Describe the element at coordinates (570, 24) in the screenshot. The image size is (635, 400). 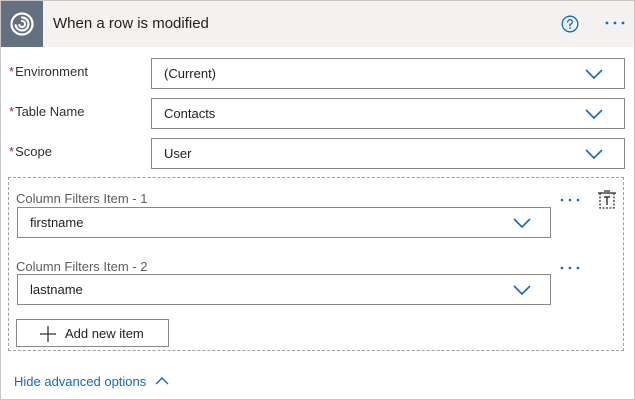
I see `help-circle-icon` at that location.